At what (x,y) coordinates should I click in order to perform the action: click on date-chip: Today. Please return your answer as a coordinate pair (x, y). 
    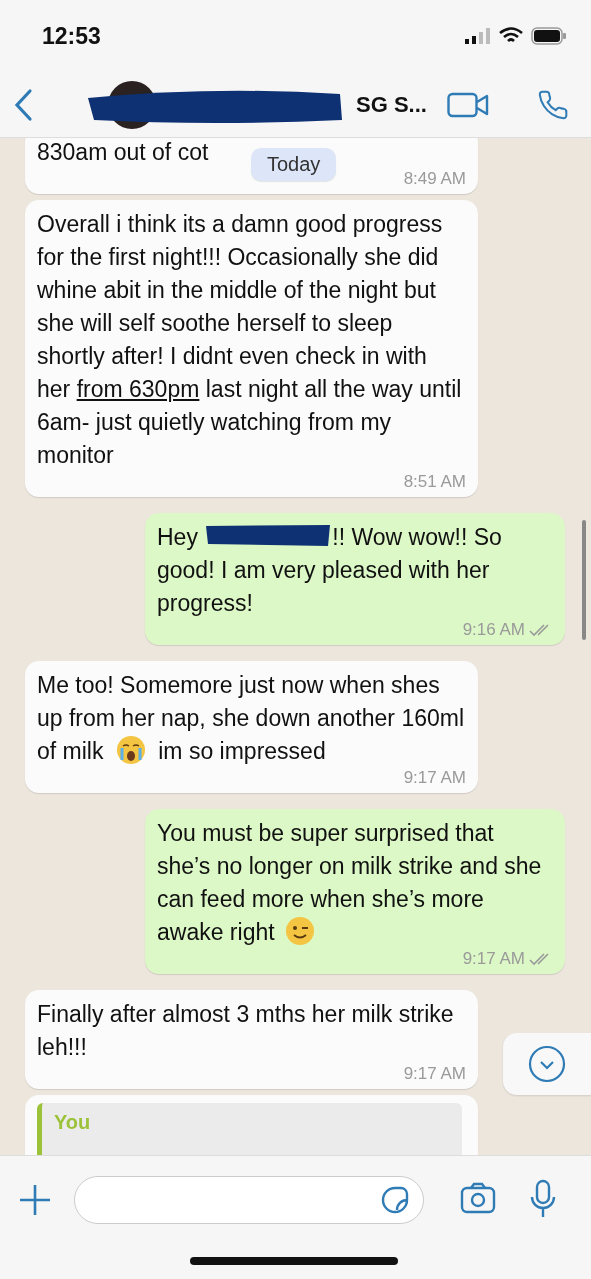
    Looking at the image, I should click on (294, 164).